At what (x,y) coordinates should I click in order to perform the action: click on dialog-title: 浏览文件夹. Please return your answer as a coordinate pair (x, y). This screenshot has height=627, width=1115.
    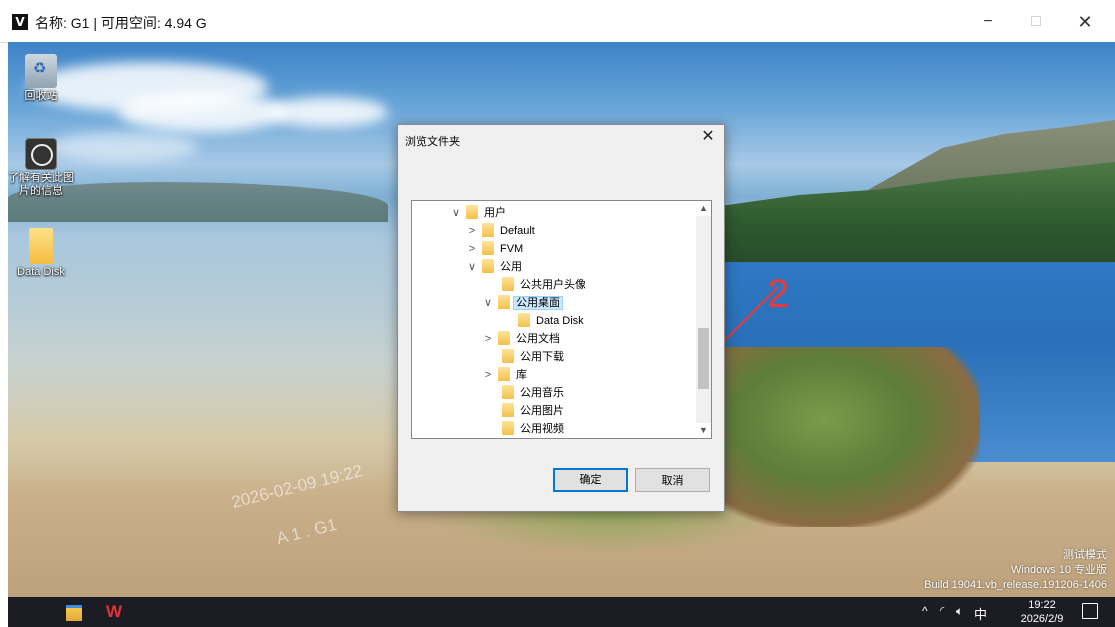
    Looking at the image, I should click on (432, 142).